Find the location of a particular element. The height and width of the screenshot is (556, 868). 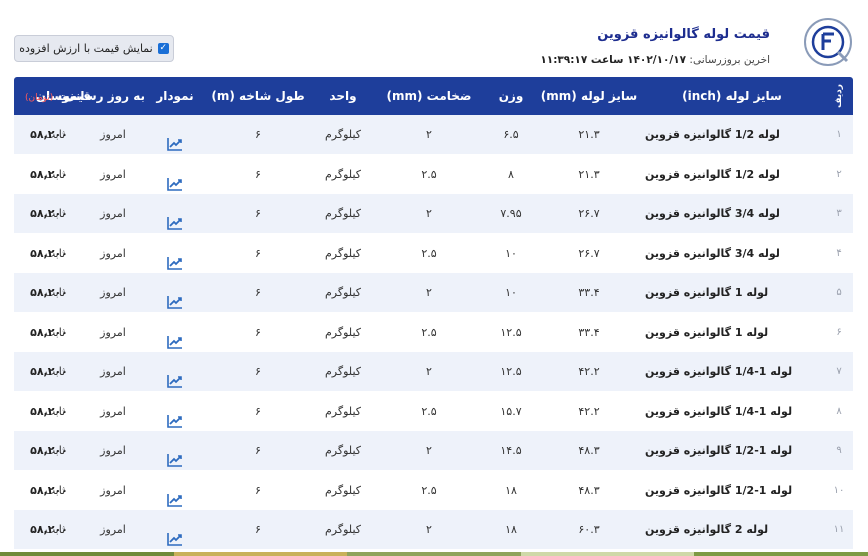

pipe-name: لوله 2 گالوانیزه قزوین is located at coordinates (732, 529).